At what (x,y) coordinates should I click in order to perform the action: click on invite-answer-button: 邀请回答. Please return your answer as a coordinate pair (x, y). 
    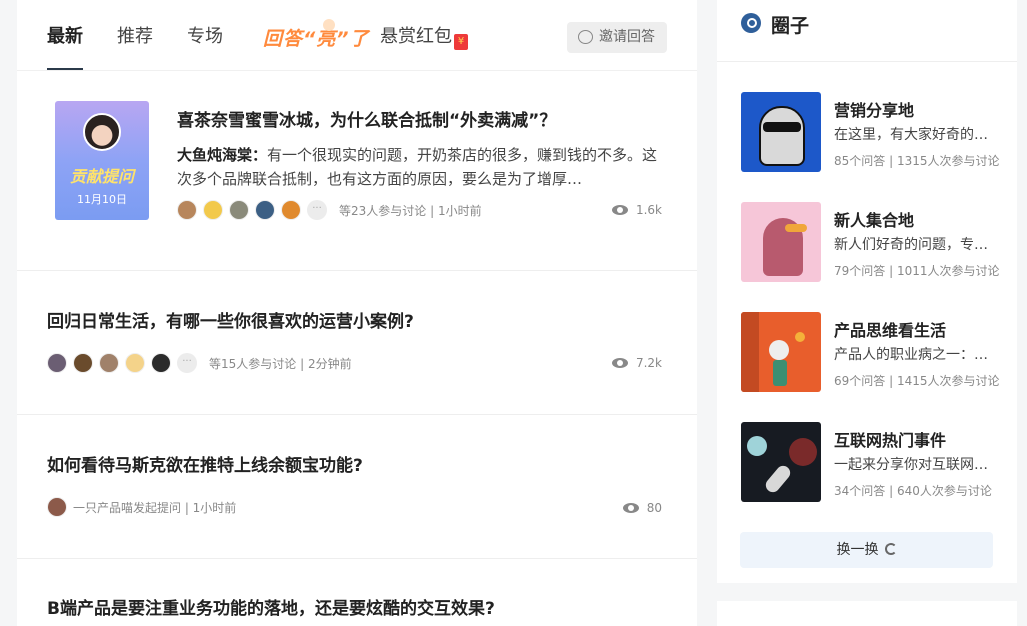
    Looking at the image, I should click on (617, 37).